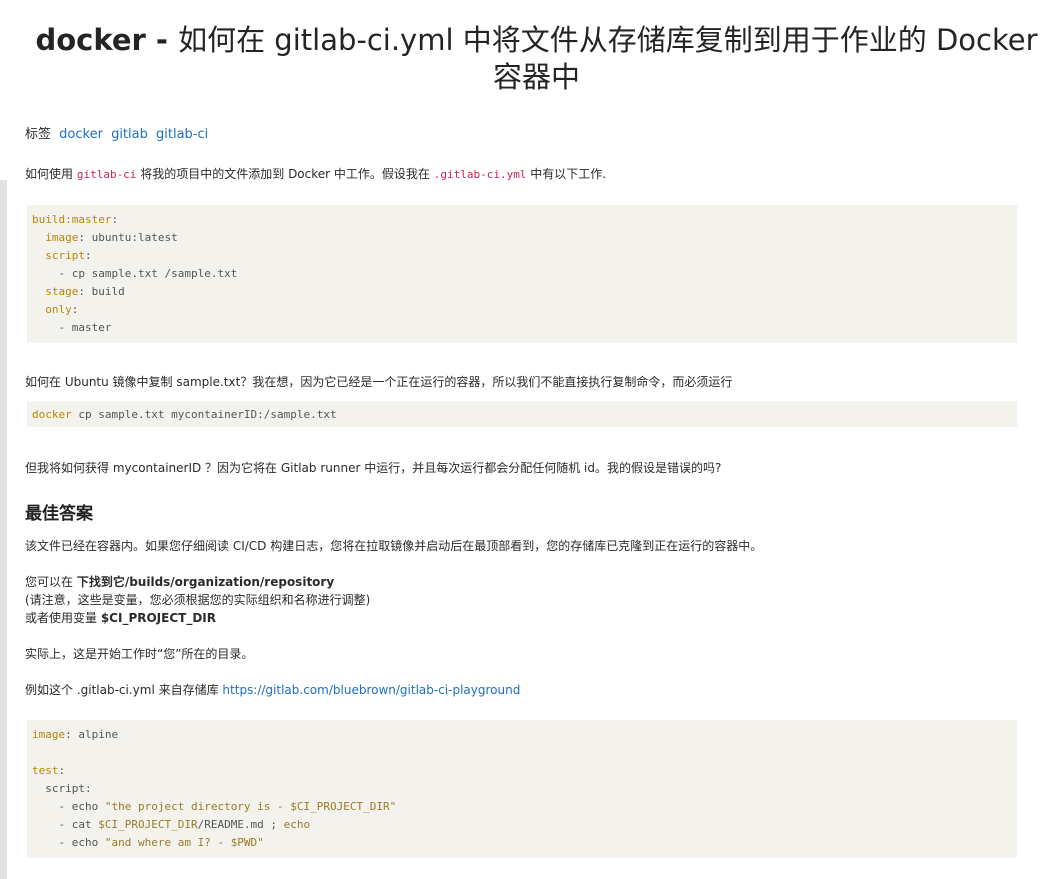  I want to click on code-string: "and where am I? - $PWD", so click(184, 842).